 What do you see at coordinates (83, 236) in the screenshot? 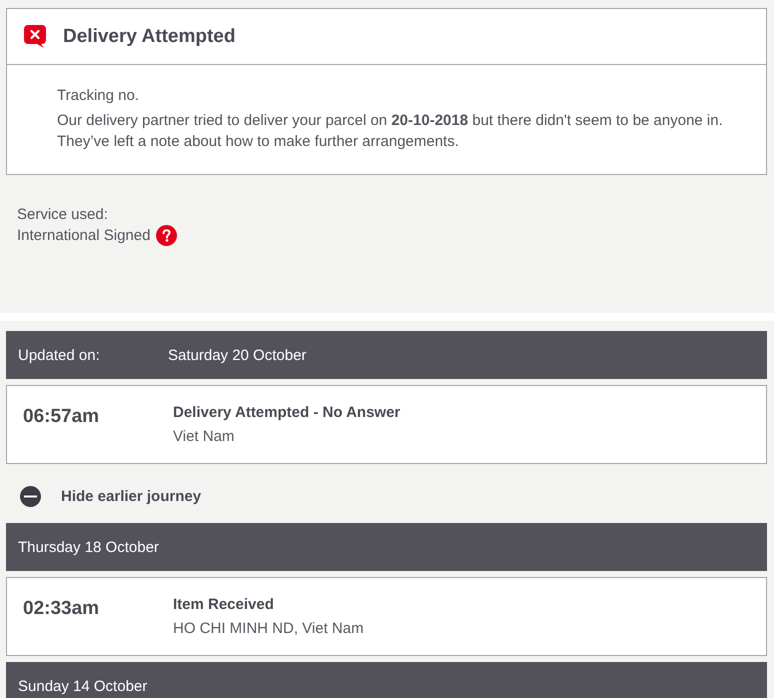
I see `service-name: International Signed` at bounding box center [83, 236].